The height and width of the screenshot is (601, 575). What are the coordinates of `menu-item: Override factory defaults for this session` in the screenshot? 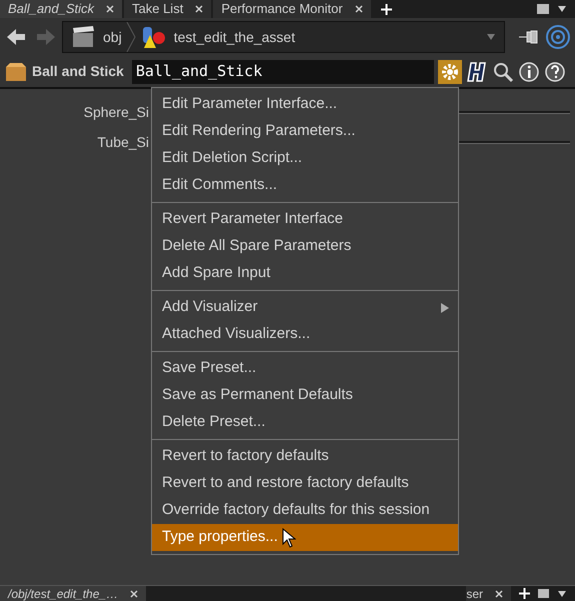 It's located at (305, 510).